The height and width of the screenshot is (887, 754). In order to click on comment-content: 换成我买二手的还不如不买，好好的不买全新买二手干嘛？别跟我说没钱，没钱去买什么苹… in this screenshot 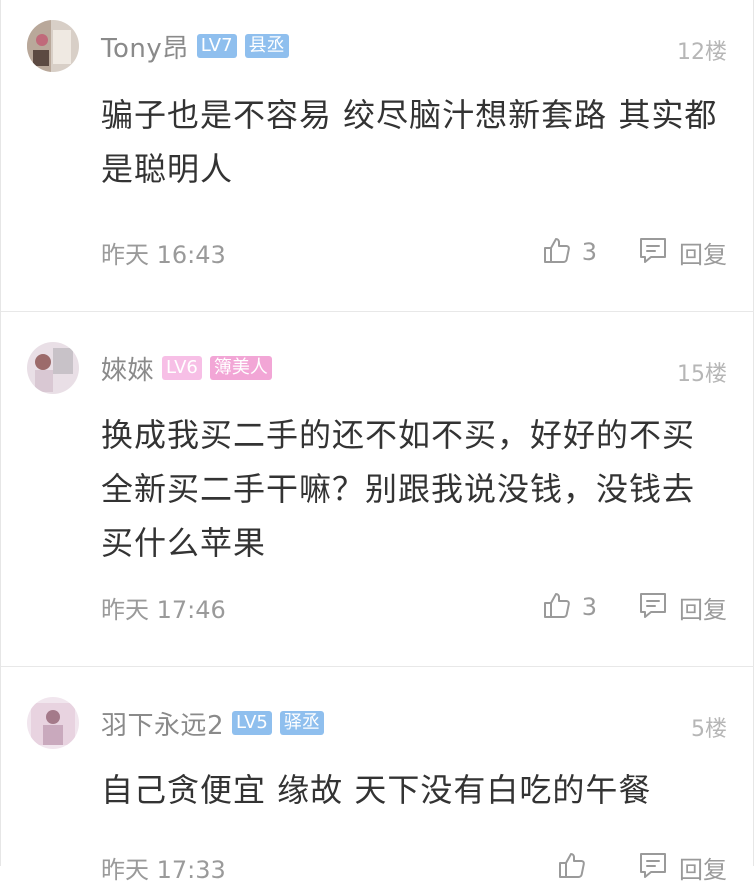, I will do `click(398, 489)`.